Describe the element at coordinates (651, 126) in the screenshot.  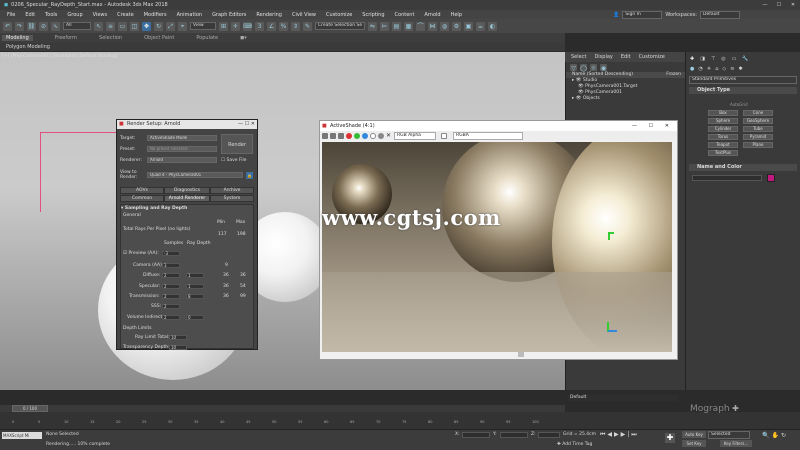
I see `activeshade-maximize: ☐` at that location.